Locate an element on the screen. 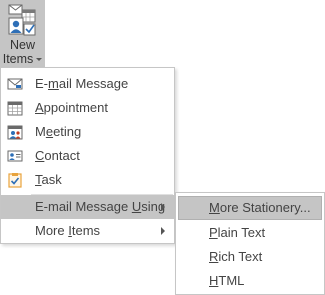 This screenshot has height=295, width=325. dropdown-caret-icon is located at coordinates (39, 60).